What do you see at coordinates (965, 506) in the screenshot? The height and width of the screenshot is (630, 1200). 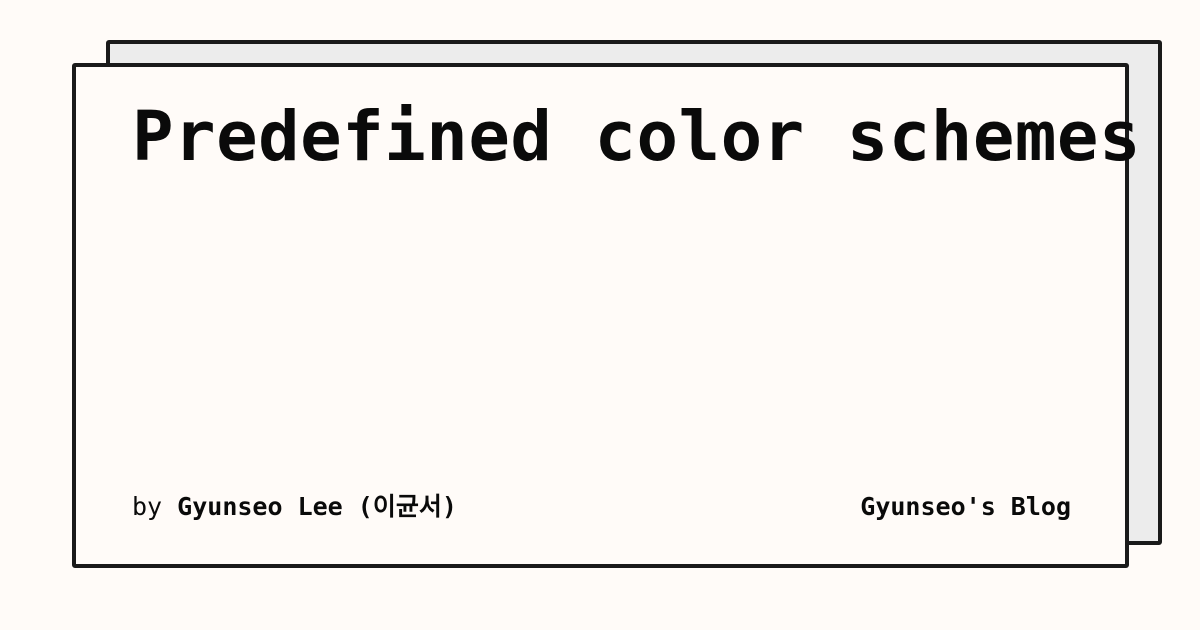 I see `blog-name: Gyunseo's Blog` at bounding box center [965, 506].